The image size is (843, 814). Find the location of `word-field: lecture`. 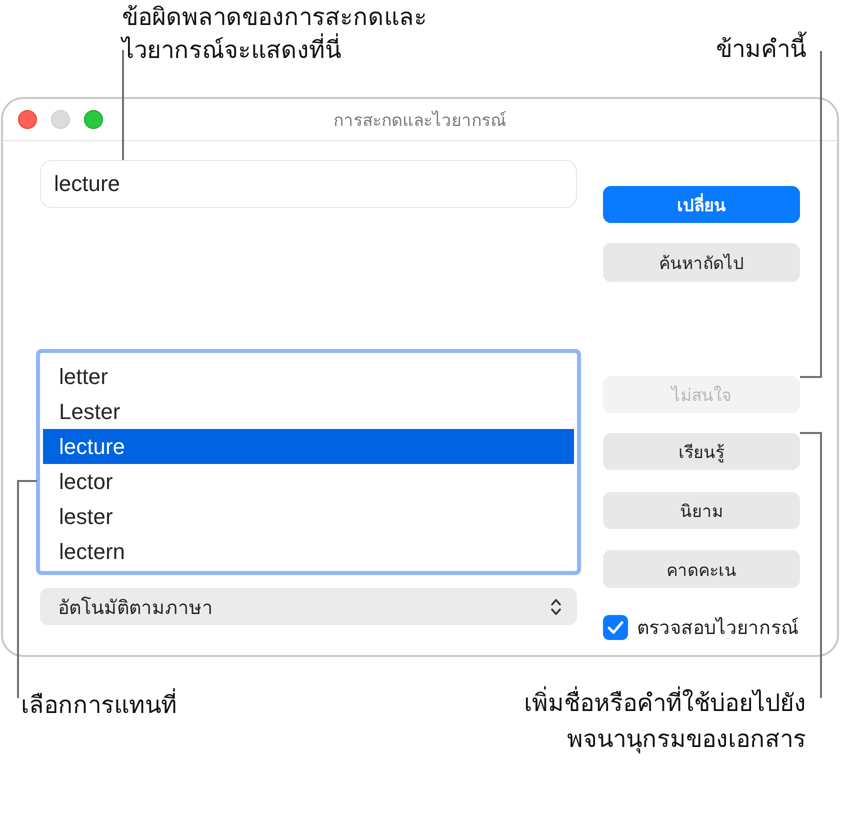

word-field: lecture is located at coordinates (308, 184).